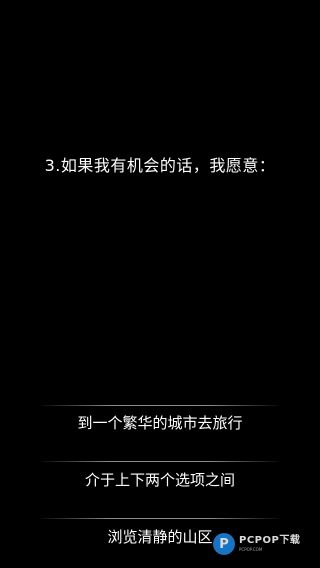 This screenshot has height=568, width=320. I want to click on watermark-text: PCPOP下载, so click(270, 540).